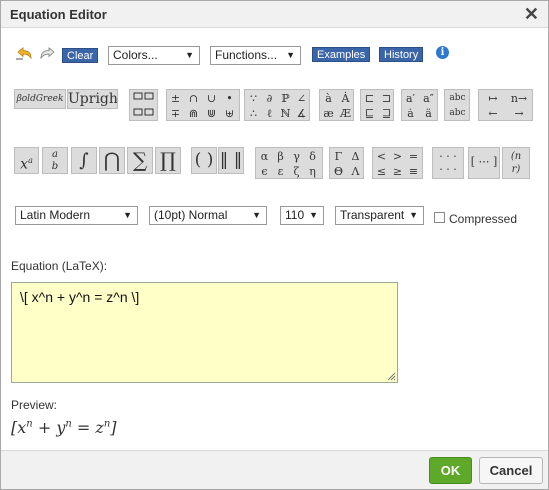 The width and height of the screenshot is (549, 490). What do you see at coordinates (355, 171) in the screenshot?
I see `greek-upper-lambda: Λ` at bounding box center [355, 171].